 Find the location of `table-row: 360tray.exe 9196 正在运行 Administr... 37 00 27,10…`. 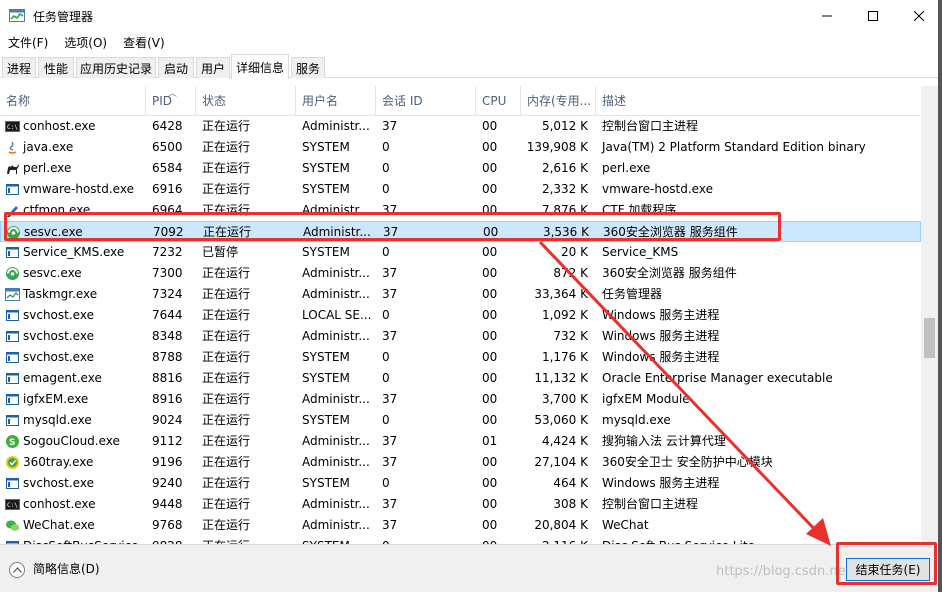

table-row: 360tray.exe 9196 正在运行 Administr... 37 00 27,10… is located at coordinates (460, 462).